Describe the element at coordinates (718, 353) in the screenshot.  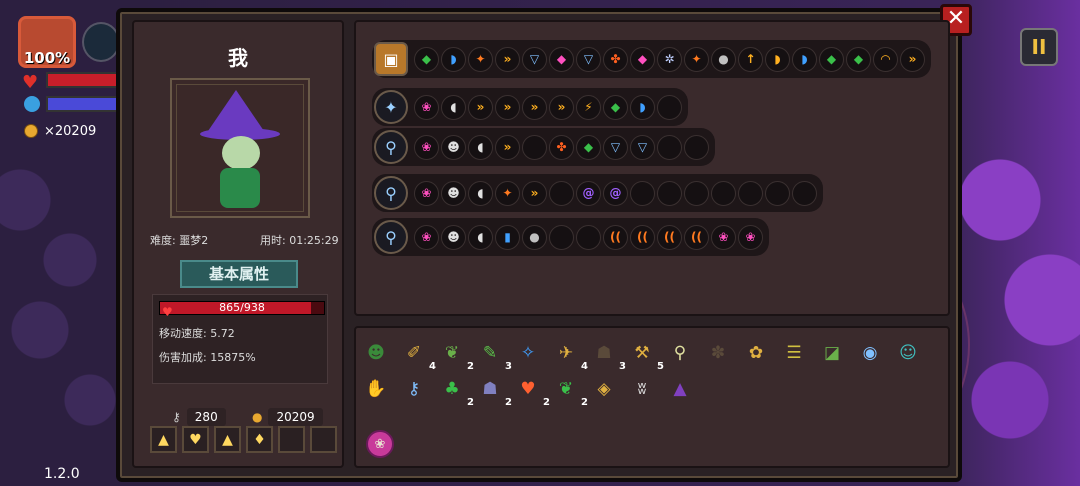
I see `inventory-item: ✽` at that location.